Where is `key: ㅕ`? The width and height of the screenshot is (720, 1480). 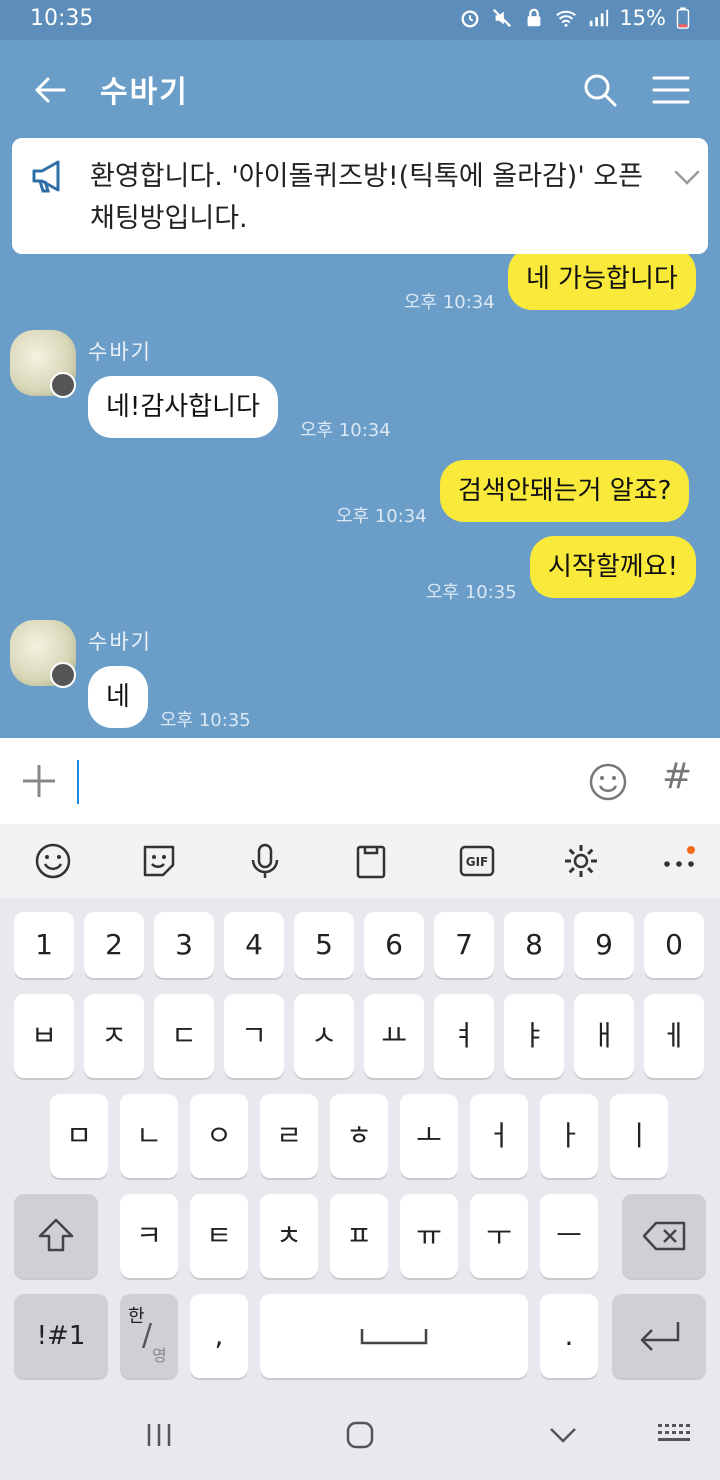
key: ㅕ is located at coordinates (464, 1036).